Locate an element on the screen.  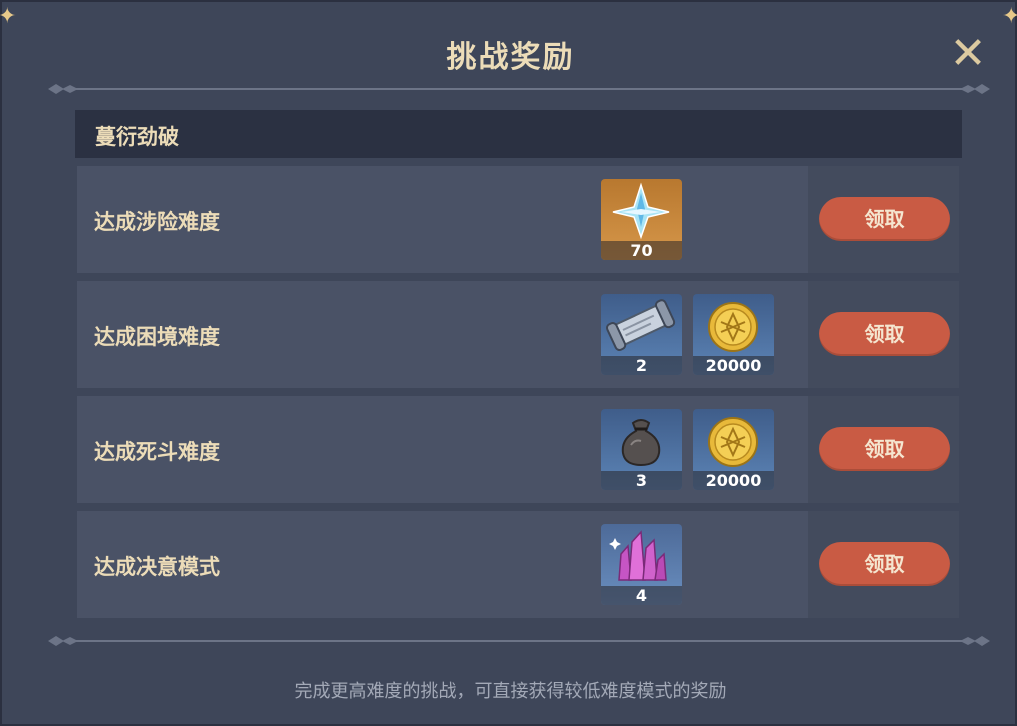
reward-count: 3 is located at coordinates (641, 480).